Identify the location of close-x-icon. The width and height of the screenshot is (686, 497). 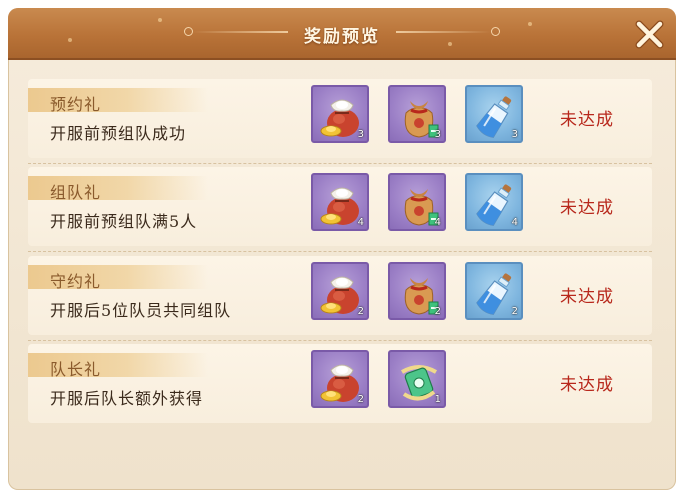
(650, 34).